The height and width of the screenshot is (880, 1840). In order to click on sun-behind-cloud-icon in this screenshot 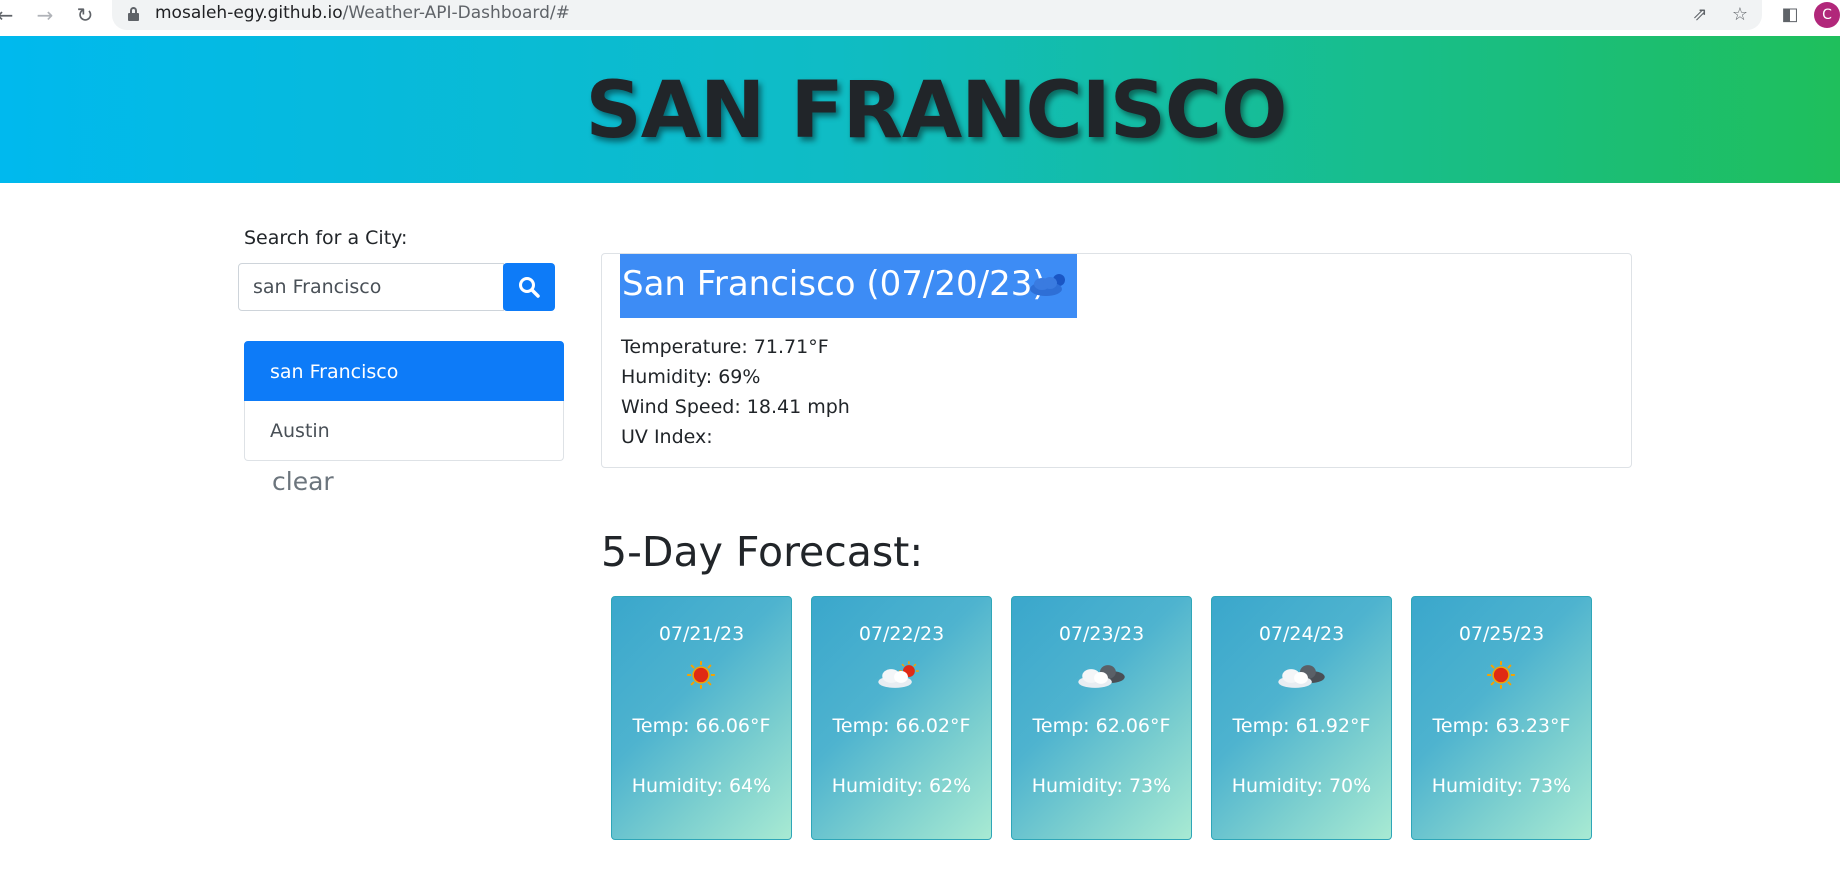, I will do `click(898, 674)`.